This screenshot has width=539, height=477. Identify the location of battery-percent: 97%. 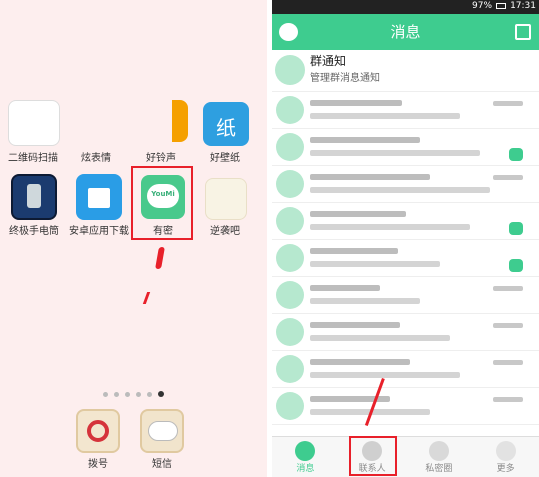
(482, 6).